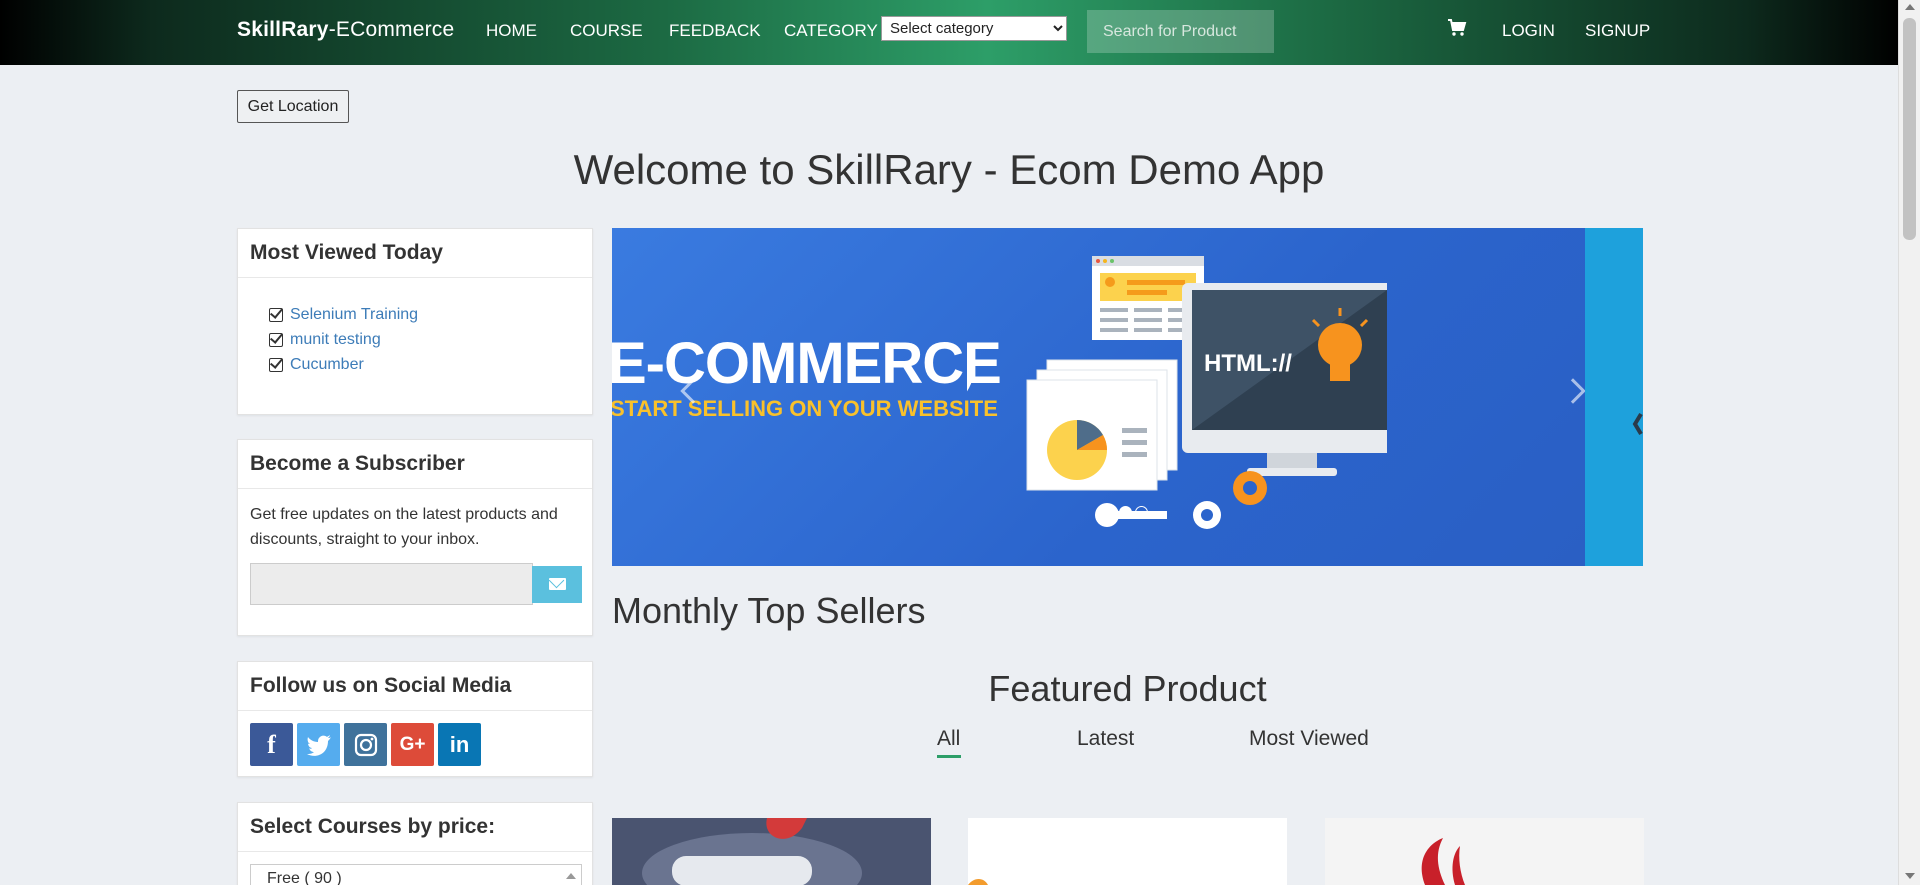 This screenshot has width=1920, height=885. What do you see at coordinates (1910, 7) in the screenshot?
I see `scroll-up-arrow-icon` at bounding box center [1910, 7].